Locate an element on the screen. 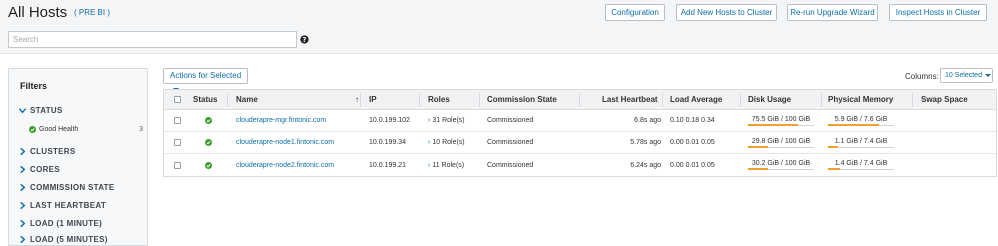 This screenshot has width=998, height=246. disk-usage-text: 29.8 GiB / 100 GiB is located at coordinates (781, 141).